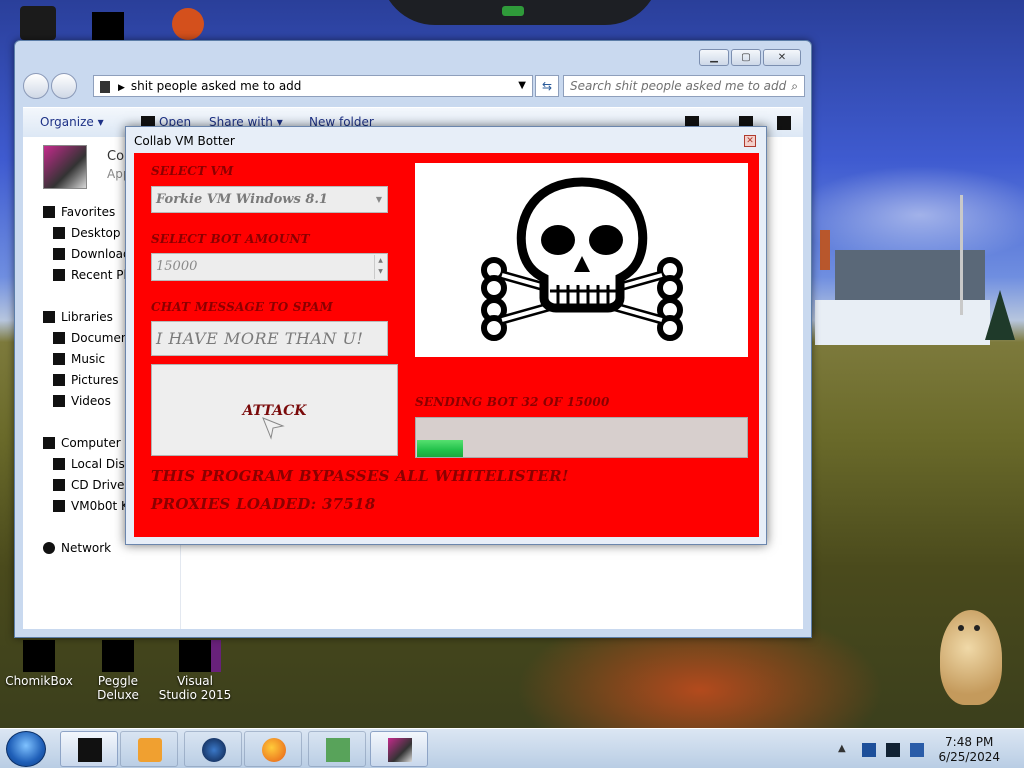 This screenshot has height=768, width=1024. Describe the element at coordinates (94, 506) in the screenshot. I see `nav-vm-drive: VM0b0t Ke` at that location.